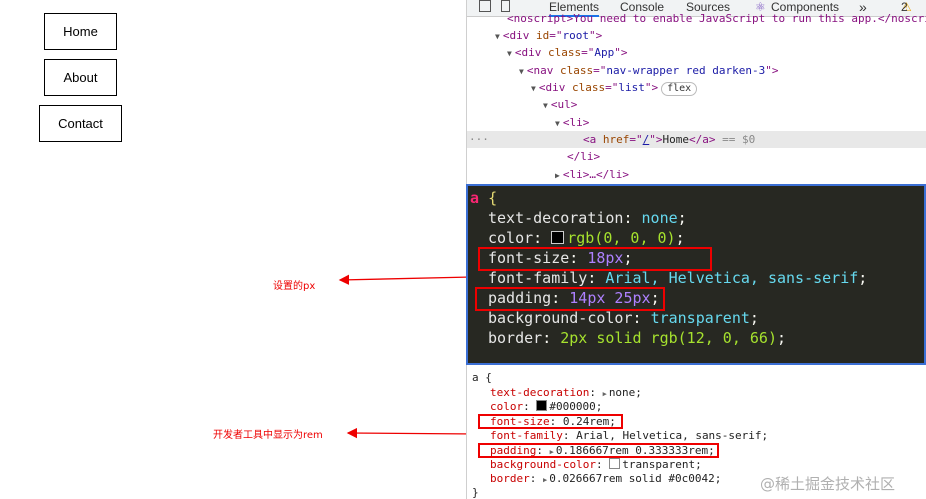 The width and height of the screenshot is (926, 499). Describe the element at coordinates (676, 139) in the screenshot. I see `a-text: Home` at that location.